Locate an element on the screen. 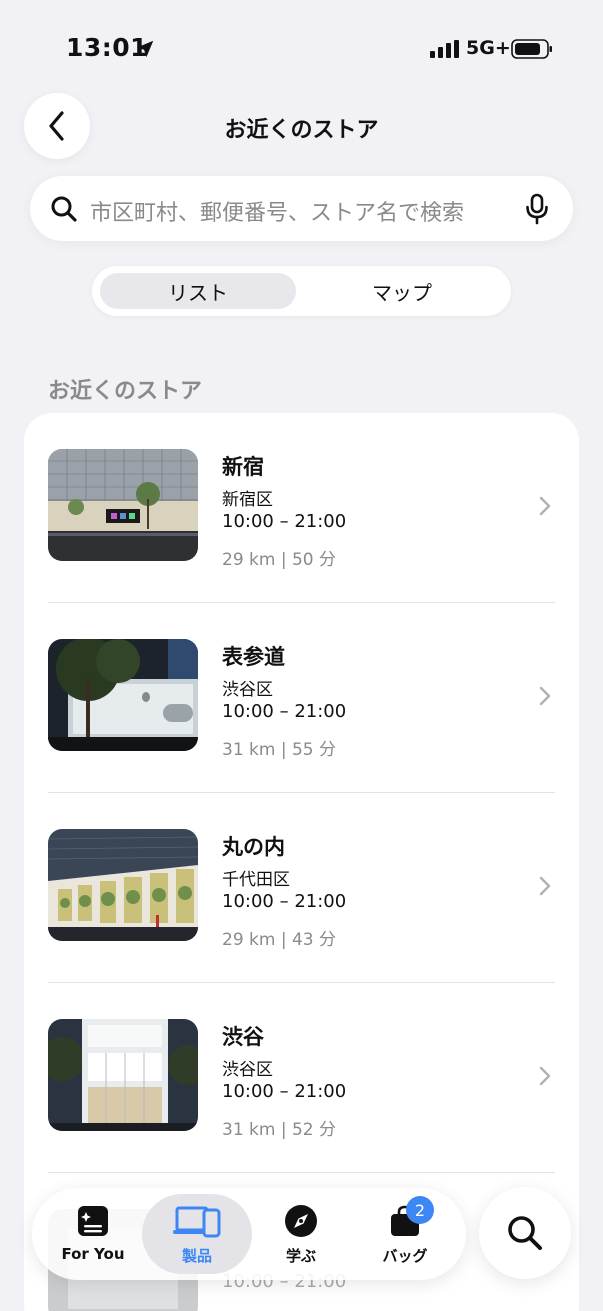 The height and width of the screenshot is (1311, 603). tab-learn: 学ぶ is located at coordinates (301, 1234).